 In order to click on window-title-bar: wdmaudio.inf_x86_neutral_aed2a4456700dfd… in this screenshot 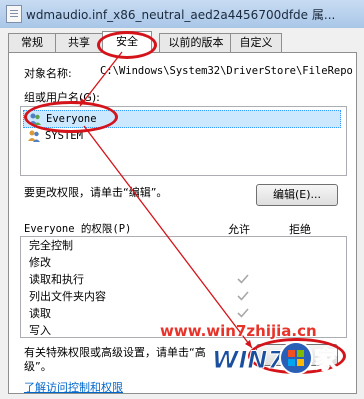, I will do `click(182, 14)`.